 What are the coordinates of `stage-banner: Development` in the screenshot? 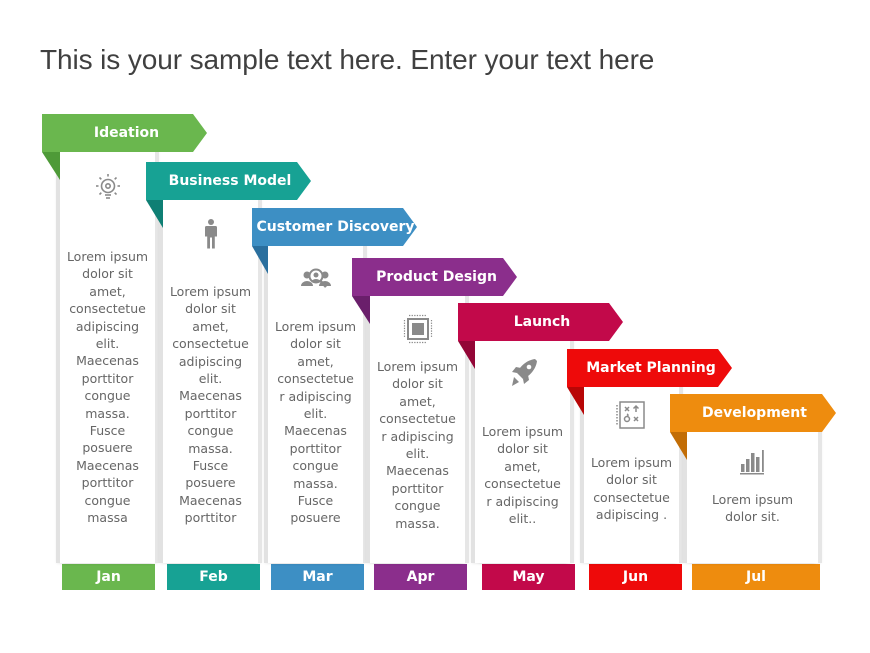 It's located at (753, 427).